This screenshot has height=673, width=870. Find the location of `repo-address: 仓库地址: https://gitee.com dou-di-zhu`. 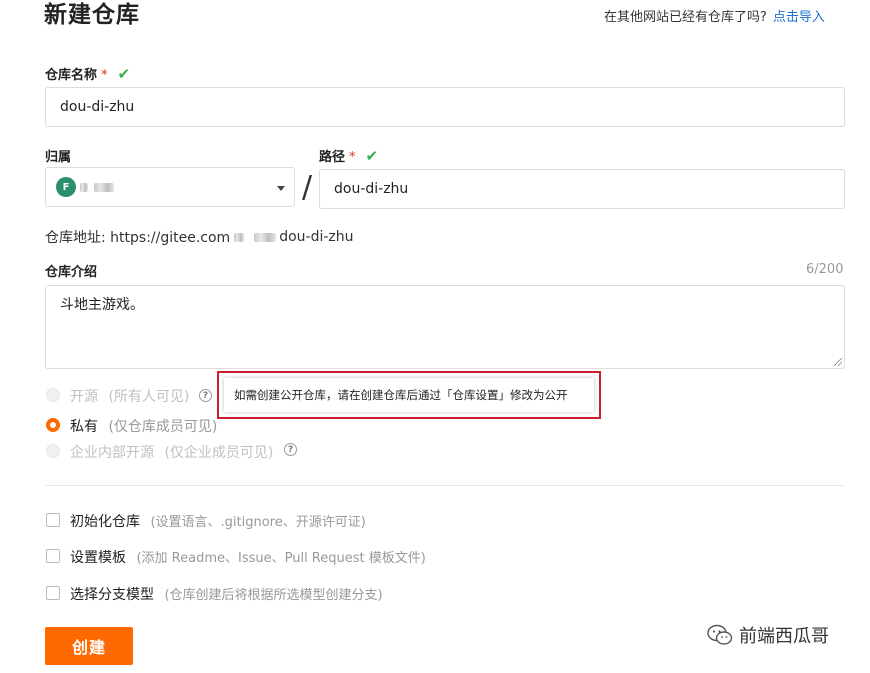

repo-address: 仓库地址: https://gitee.com dou-di-zhu is located at coordinates (199, 237).